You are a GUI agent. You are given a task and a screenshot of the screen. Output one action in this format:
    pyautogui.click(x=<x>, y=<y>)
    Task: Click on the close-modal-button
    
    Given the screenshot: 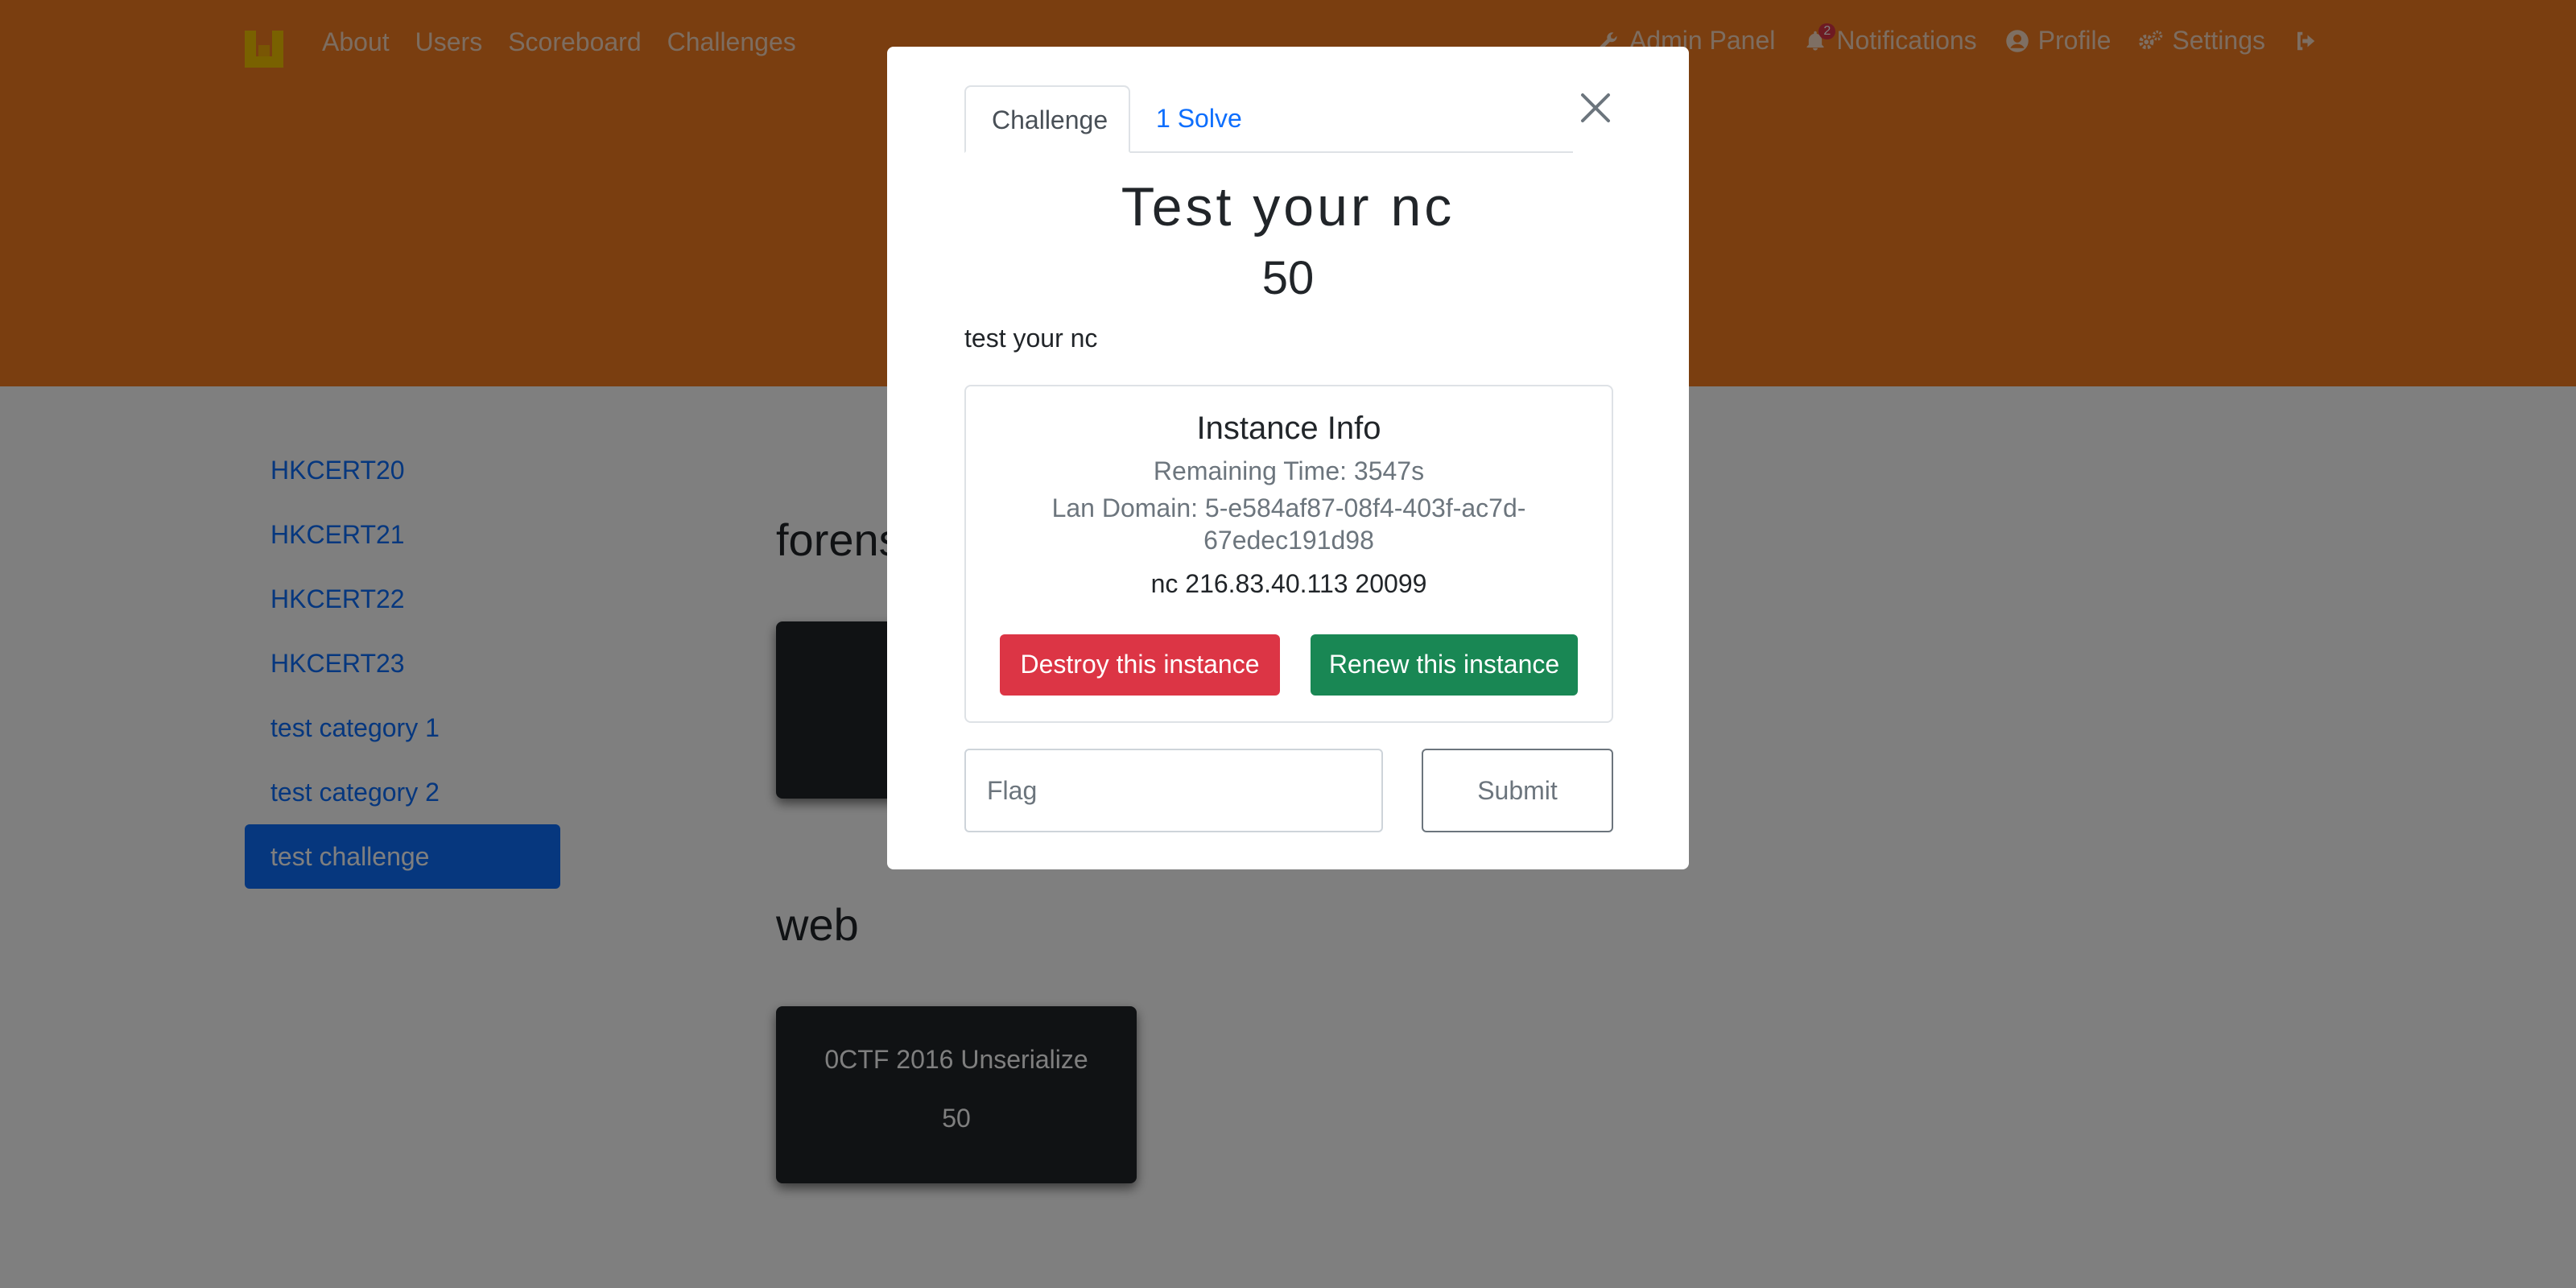 What is the action you would take?
    pyautogui.click(x=1595, y=107)
    